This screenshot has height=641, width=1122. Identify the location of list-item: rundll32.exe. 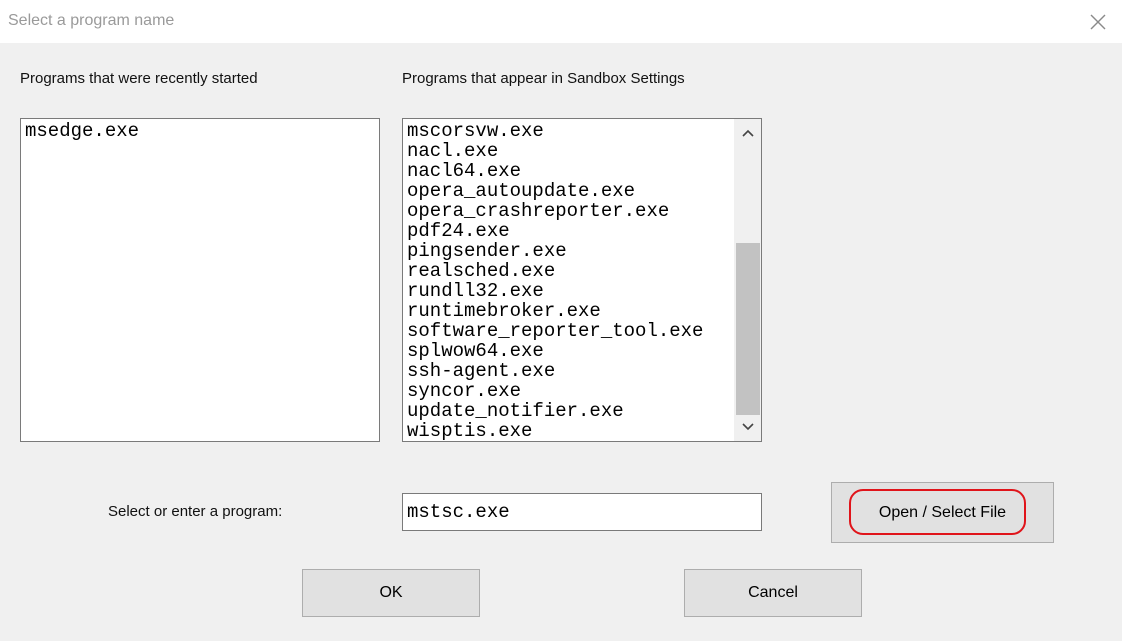
(568, 291).